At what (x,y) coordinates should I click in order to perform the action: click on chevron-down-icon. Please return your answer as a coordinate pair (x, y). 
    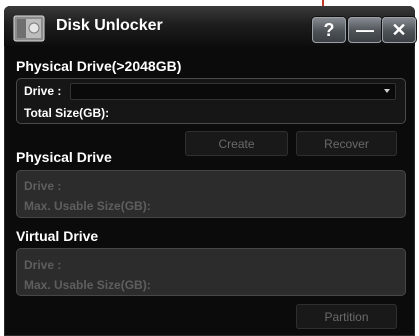
    Looking at the image, I should click on (387, 91).